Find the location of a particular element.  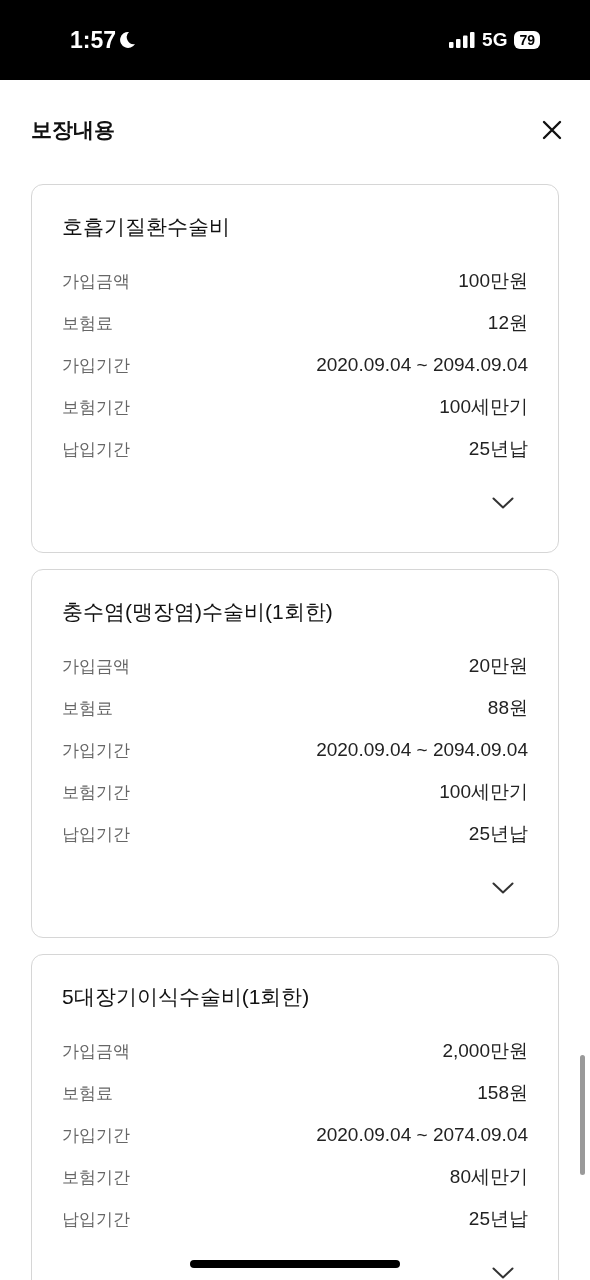

row-value: 2,000만원 is located at coordinates (485, 1051).